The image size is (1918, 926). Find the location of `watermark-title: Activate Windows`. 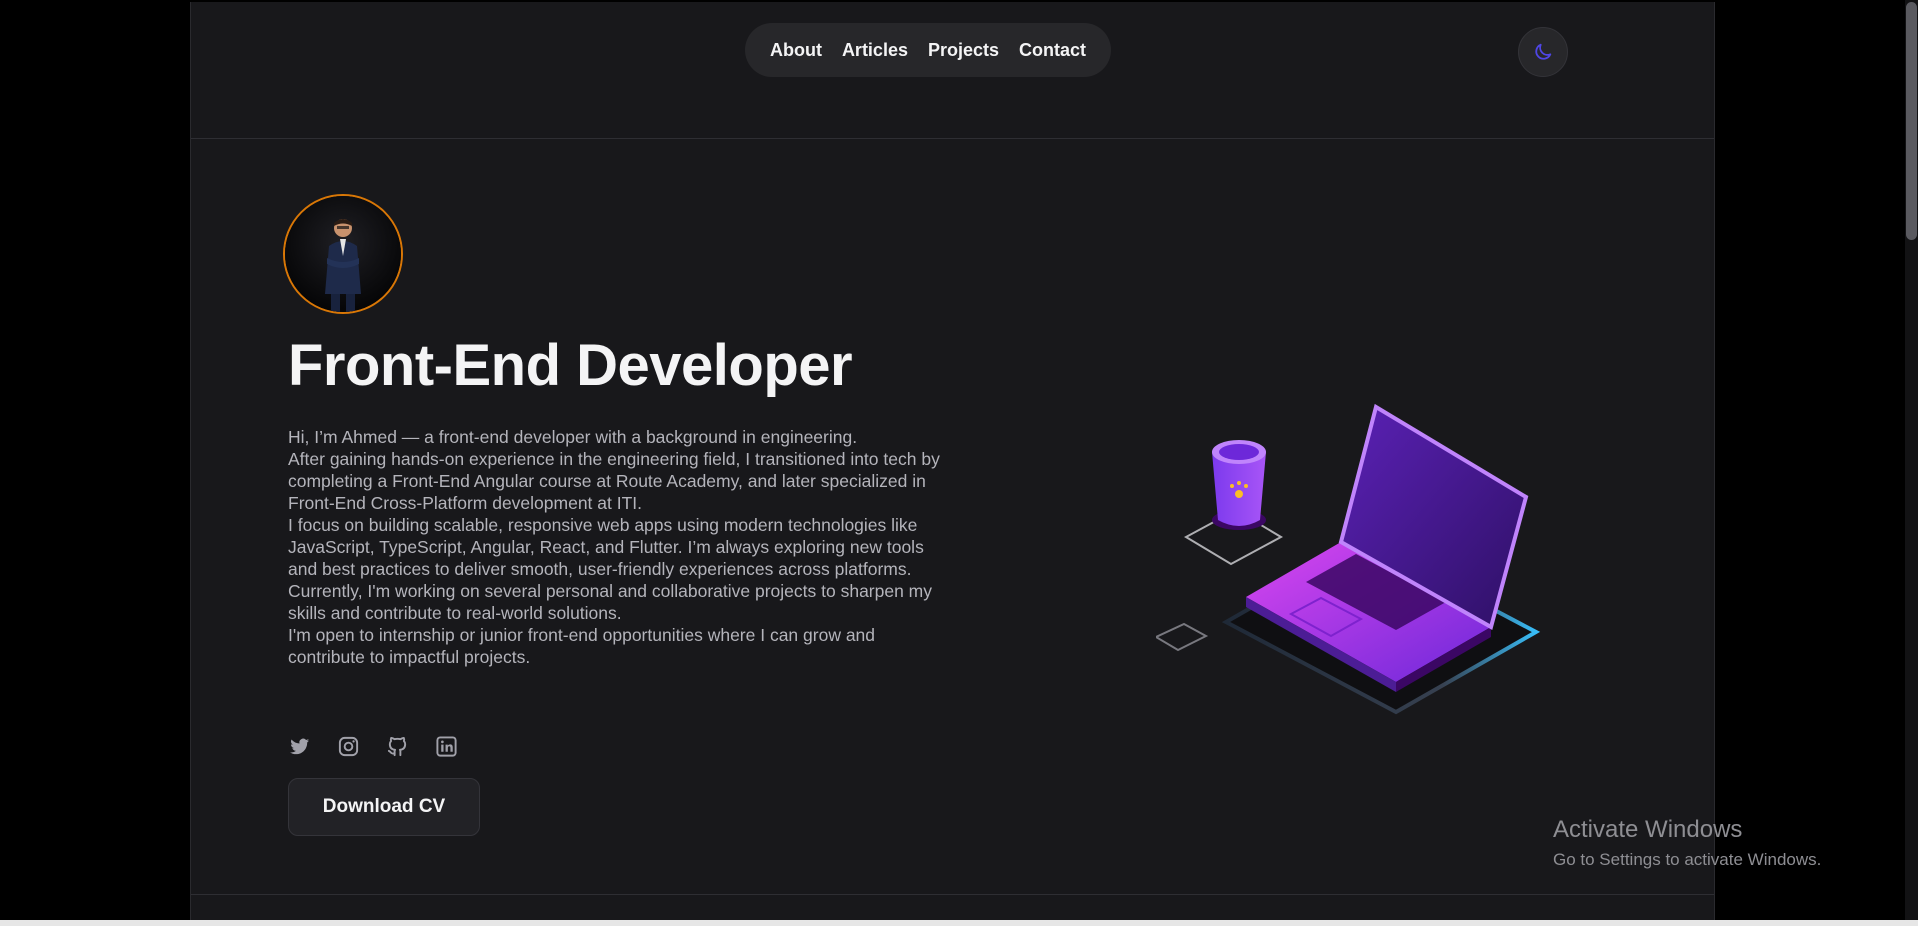

watermark-title: Activate Windows is located at coordinates (1648, 829).